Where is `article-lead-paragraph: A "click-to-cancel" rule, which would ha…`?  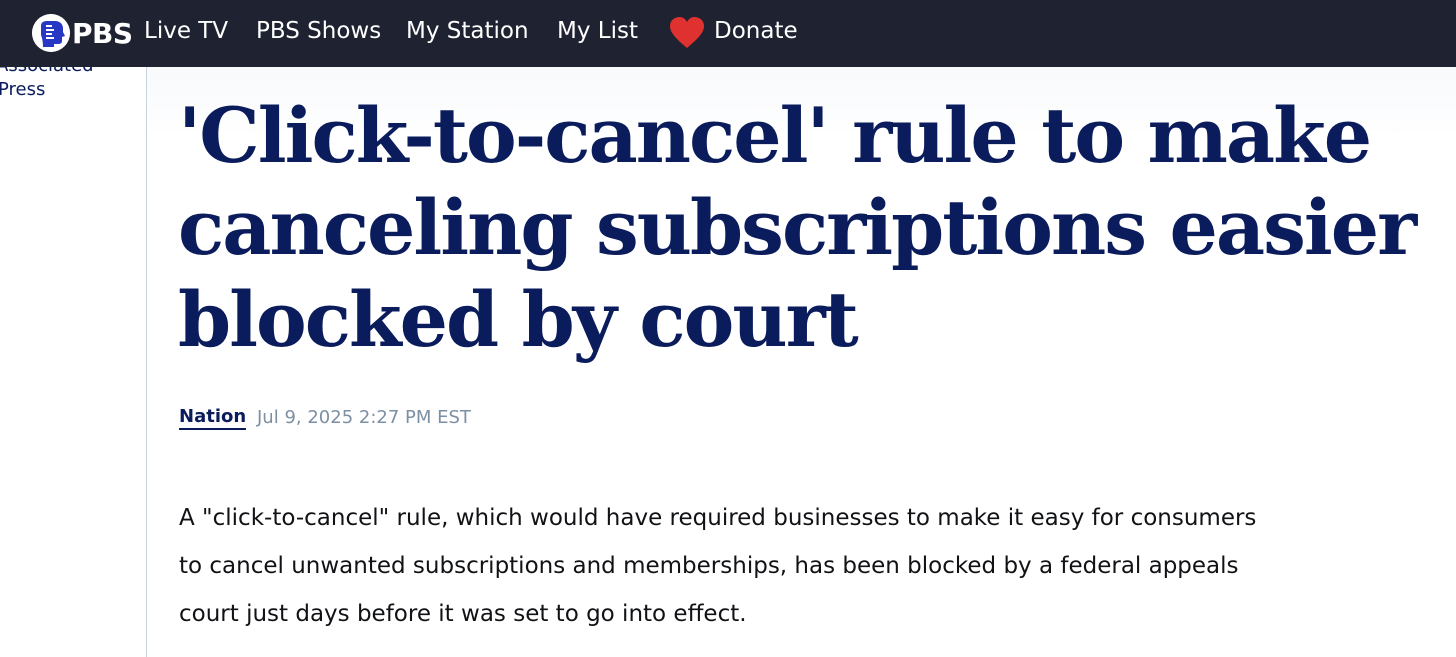
article-lead-paragraph: A "click-to-cancel" rule, which would ha… is located at coordinates (718, 566).